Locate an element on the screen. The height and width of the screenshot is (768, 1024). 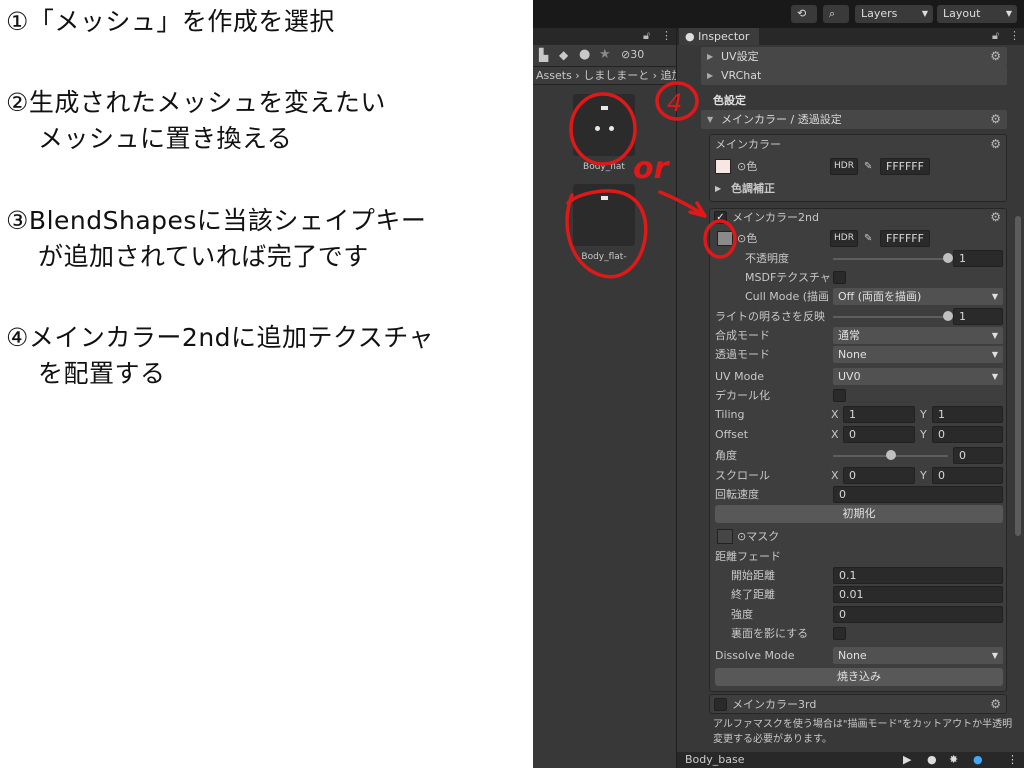
warning-icon: ● is located at coordinates (584, 54).